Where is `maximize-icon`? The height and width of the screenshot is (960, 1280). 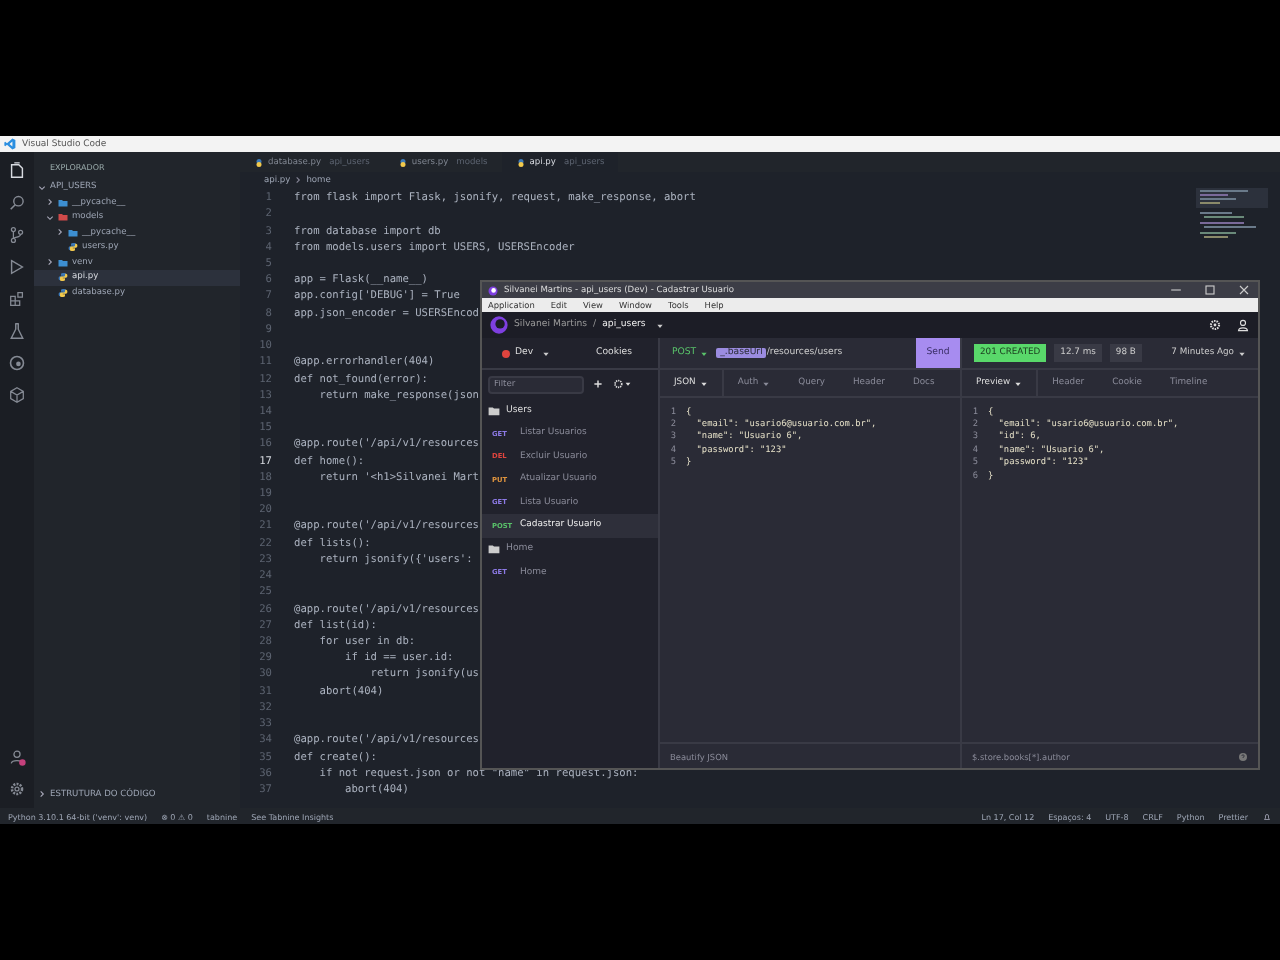 maximize-icon is located at coordinates (1210, 290).